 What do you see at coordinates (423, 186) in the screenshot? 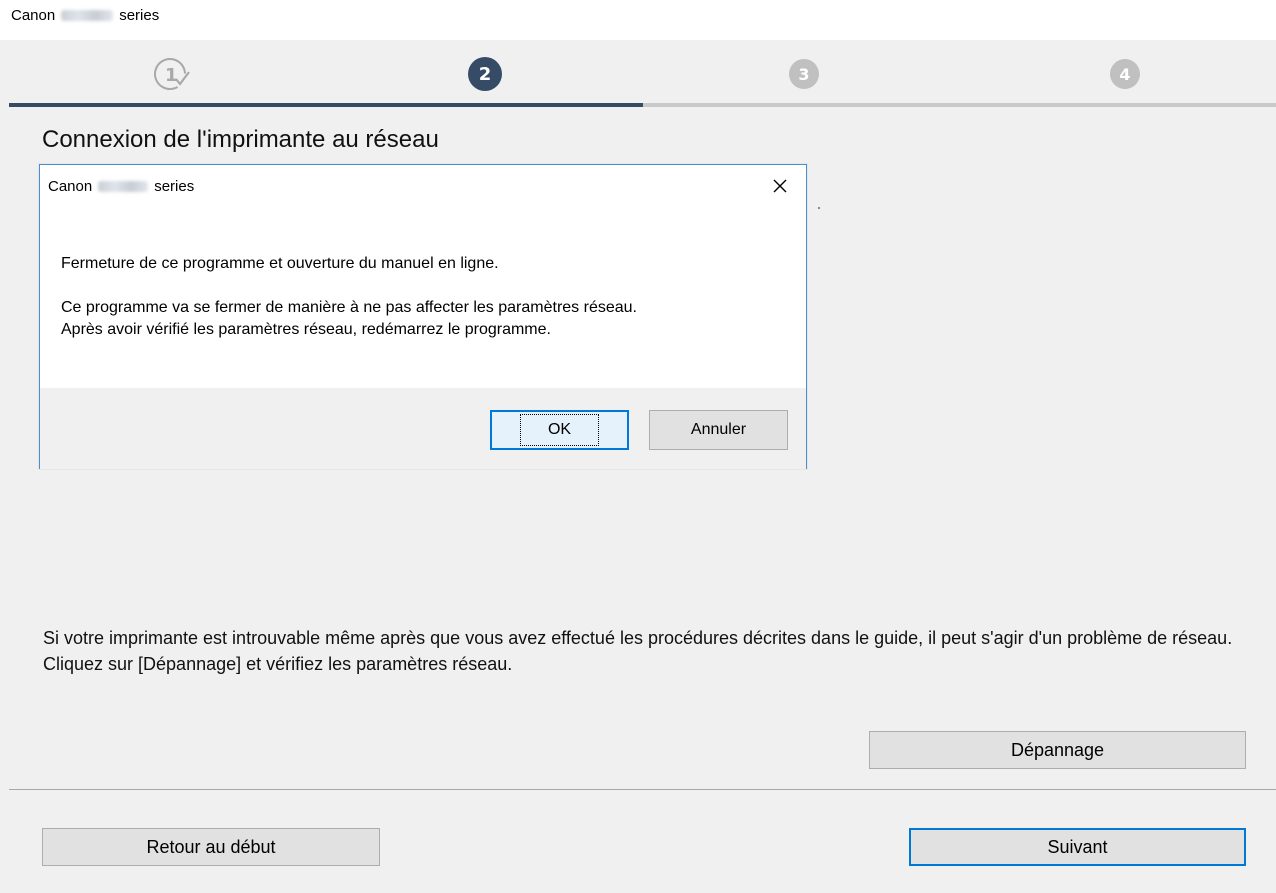
I see `dialog-titlebar: Canon series` at bounding box center [423, 186].